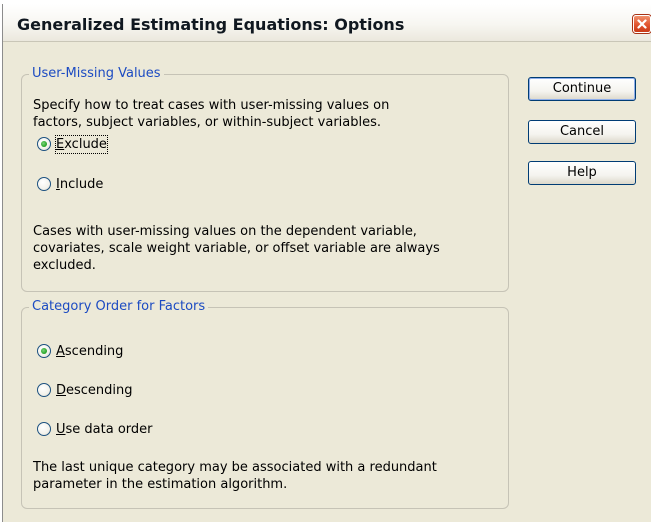 This screenshot has height=522, width=651. I want to click on radio-ascending-label: Ascending, so click(89, 351).